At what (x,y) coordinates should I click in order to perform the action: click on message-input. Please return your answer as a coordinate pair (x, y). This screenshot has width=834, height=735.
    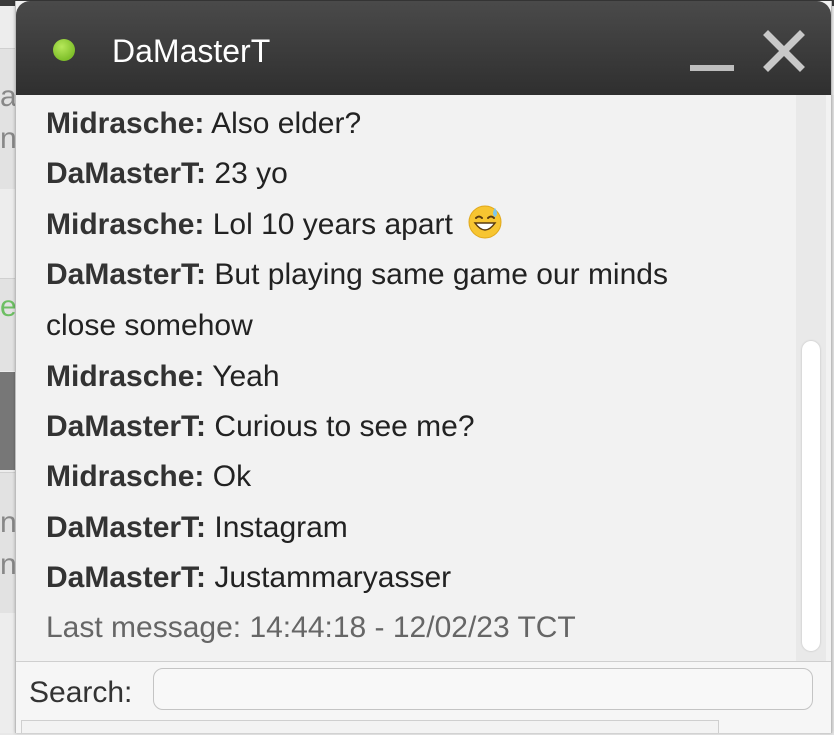
    Looking at the image, I should click on (370, 726).